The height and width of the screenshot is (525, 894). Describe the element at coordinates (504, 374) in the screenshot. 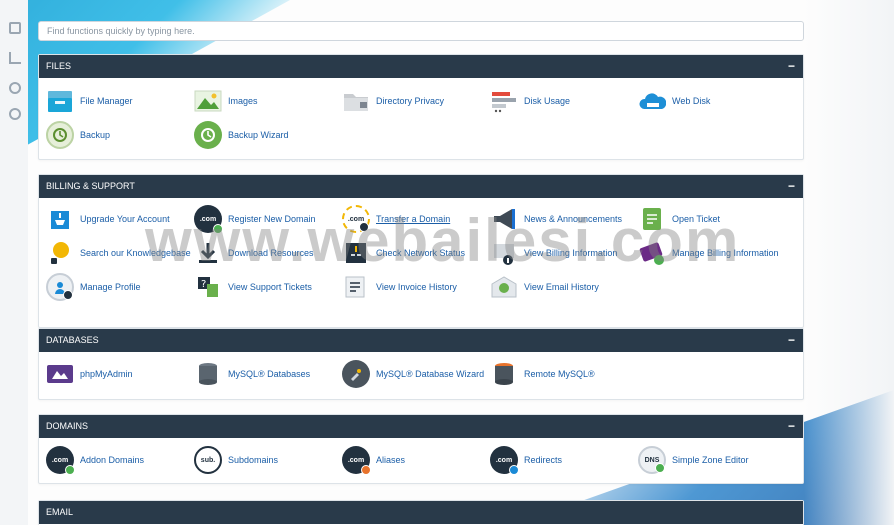

I see `remote-database-icon` at that location.